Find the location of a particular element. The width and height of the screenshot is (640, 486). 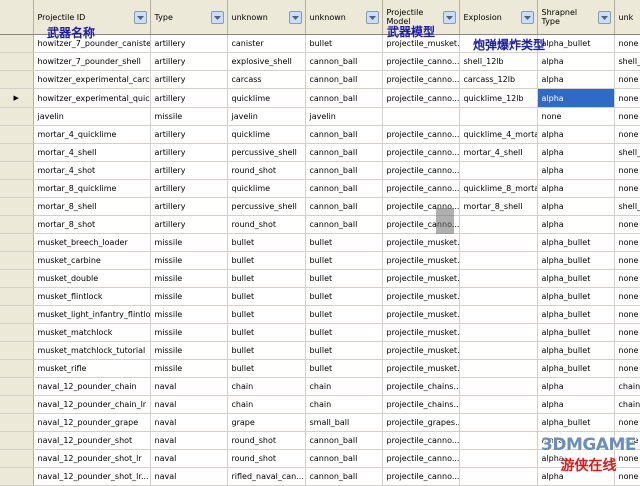

cell-unknown-3: chain is located at coordinates (627, 405).